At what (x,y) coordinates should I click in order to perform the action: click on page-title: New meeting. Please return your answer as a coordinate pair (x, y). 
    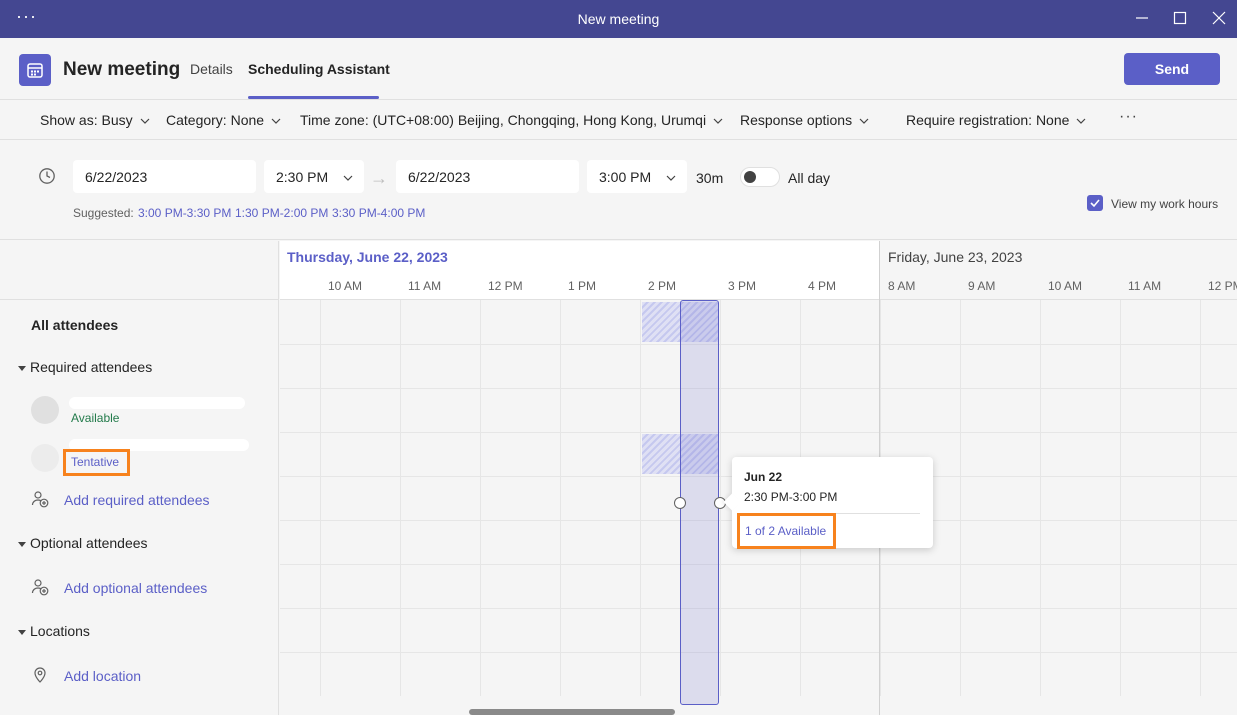
    Looking at the image, I should click on (122, 69).